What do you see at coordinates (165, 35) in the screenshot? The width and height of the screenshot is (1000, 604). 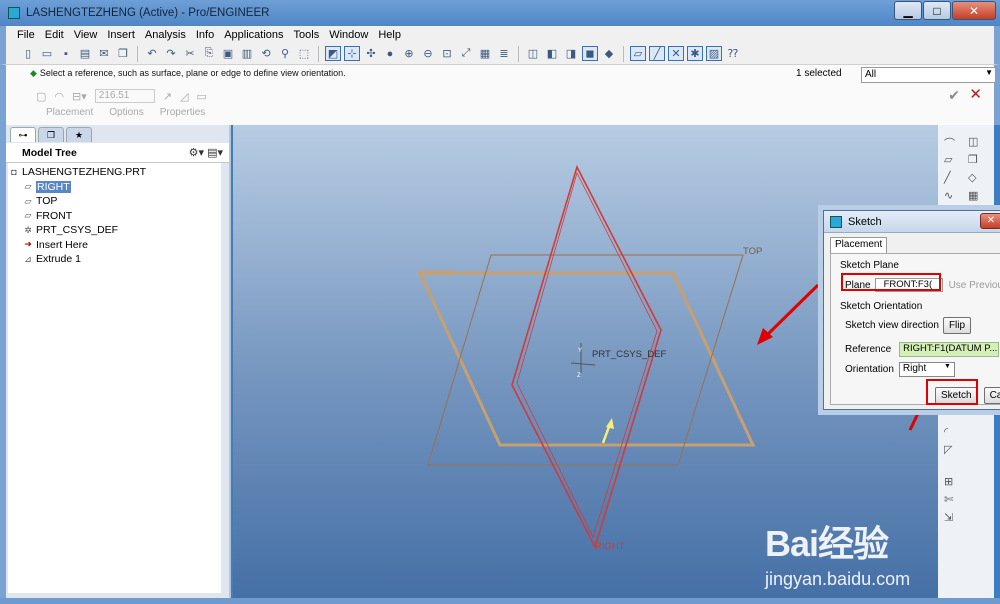 I see `menu-analysis: Analysis` at bounding box center [165, 35].